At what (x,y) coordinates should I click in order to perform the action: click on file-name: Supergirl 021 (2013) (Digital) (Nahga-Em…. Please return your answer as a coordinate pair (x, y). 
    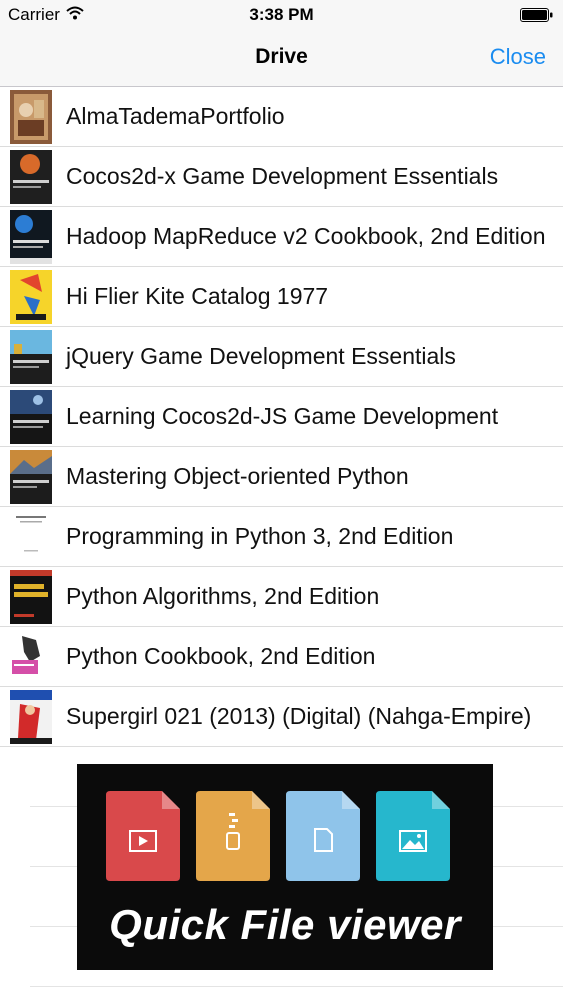
    Looking at the image, I should click on (299, 716).